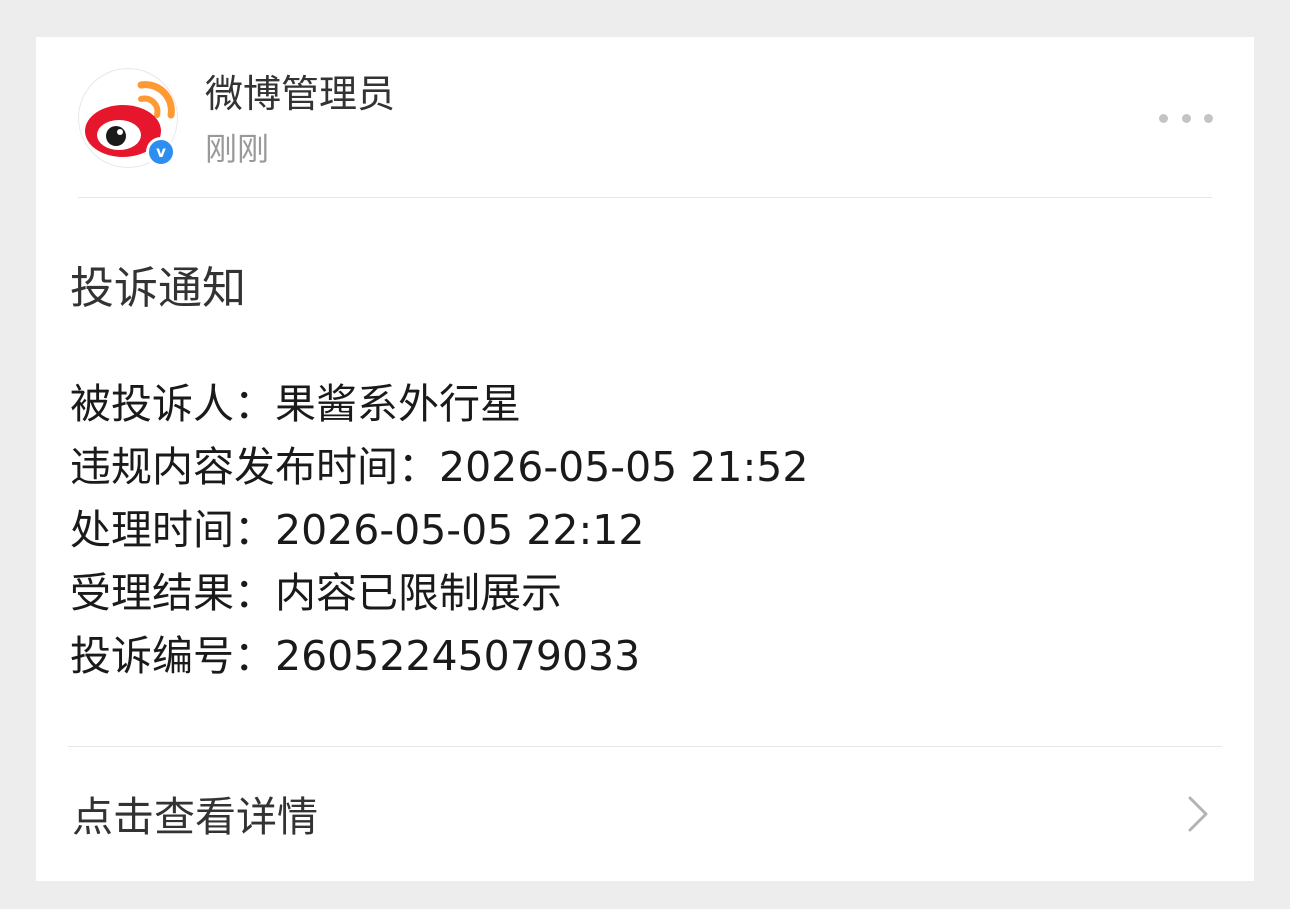 Image resolution: width=1290 pixels, height=909 pixels. Describe the element at coordinates (237, 149) in the screenshot. I see `timestamp: 刚刚` at that location.